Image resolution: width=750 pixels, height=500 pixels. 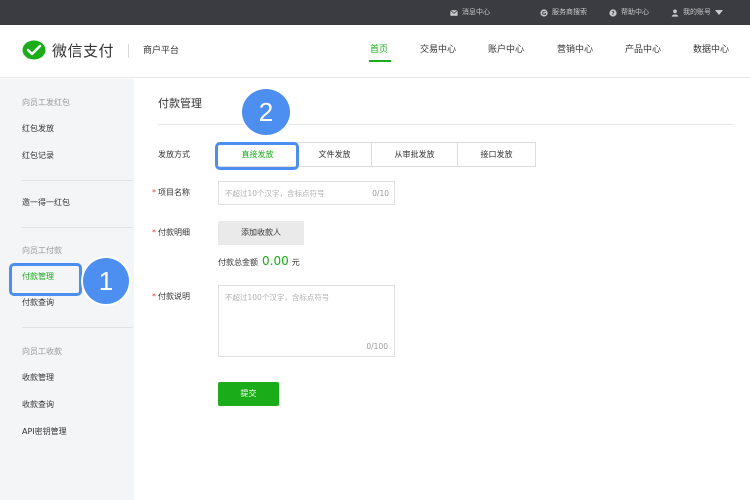 What do you see at coordinates (161, 51) in the screenshot?
I see `platform-name: 商户平台` at bounding box center [161, 51].